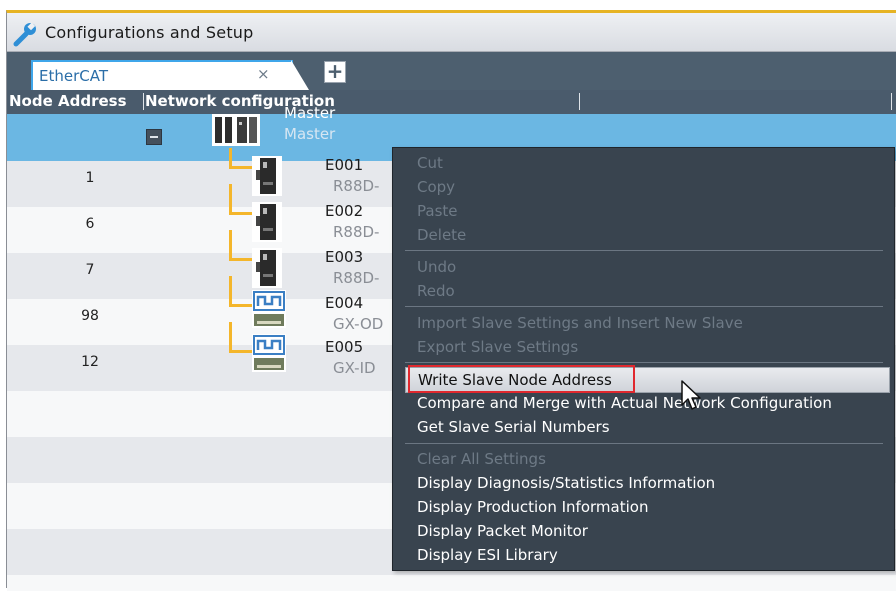 This screenshot has height=591, width=896. I want to click on menu-item-copy: Copy, so click(436, 187).